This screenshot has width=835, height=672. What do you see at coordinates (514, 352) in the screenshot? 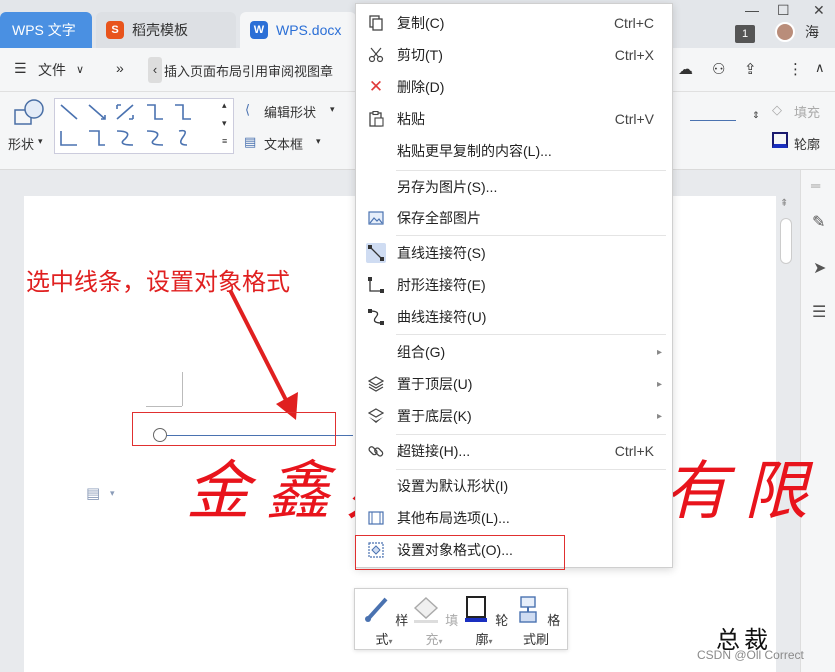
I see `menu-item-group: 组合(G) ▸` at bounding box center [514, 352].